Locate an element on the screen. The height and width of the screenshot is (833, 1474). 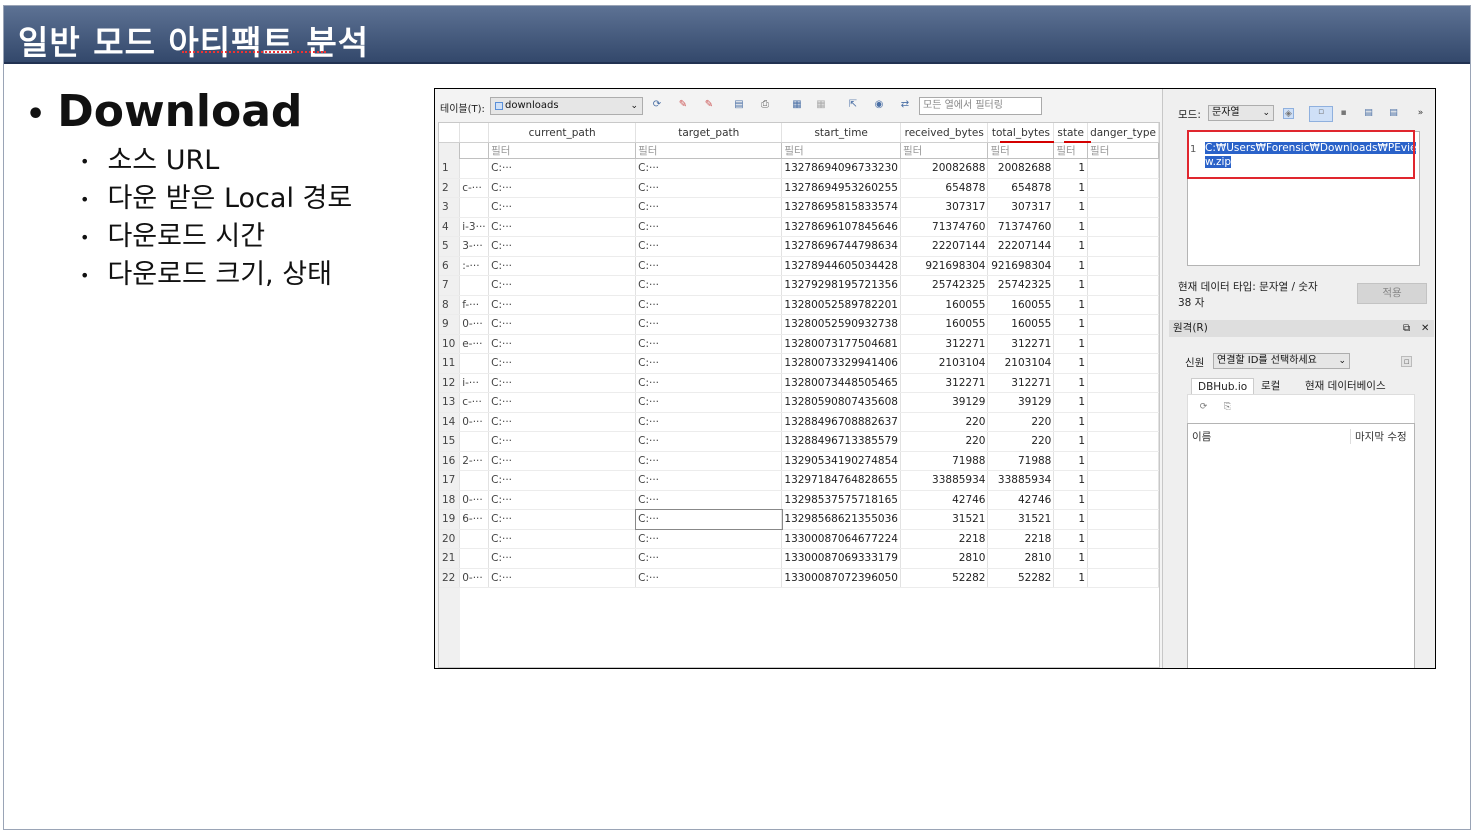
cell-total-bytes: 2810 is located at coordinates (1021, 558).